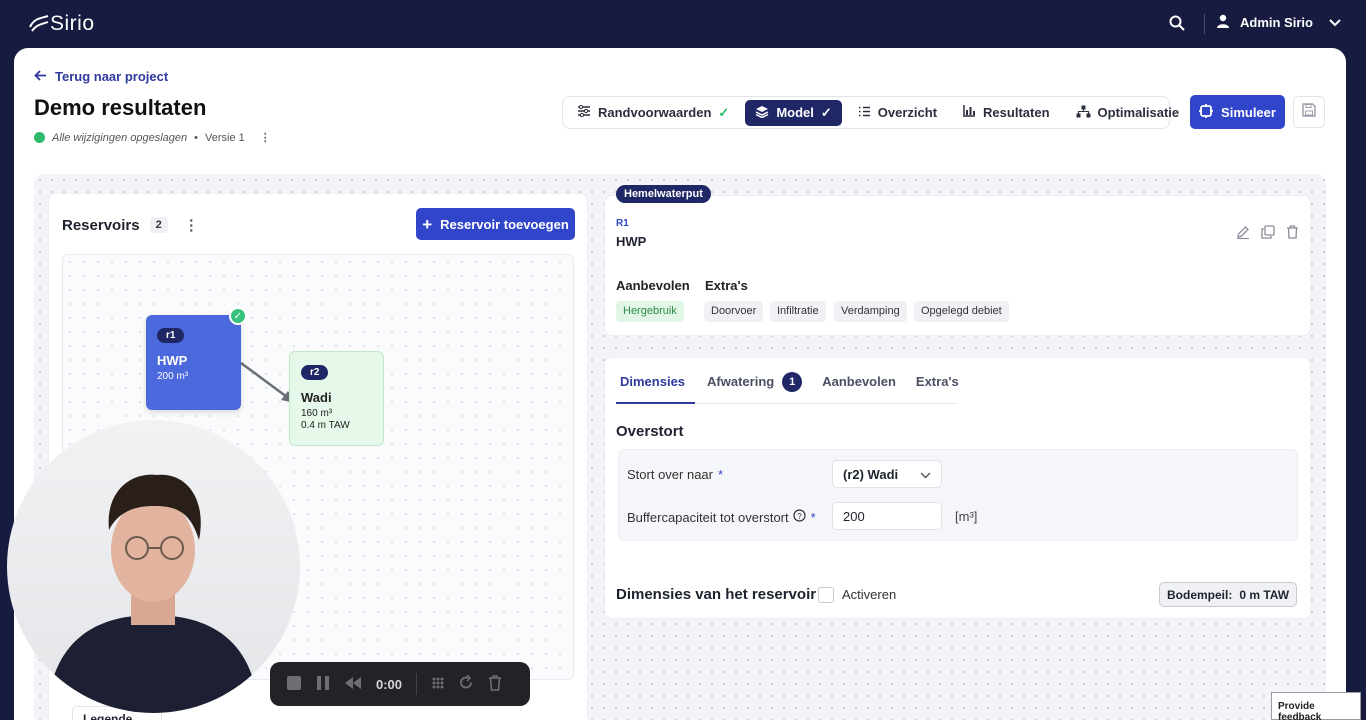 Image resolution: width=1366 pixels, height=720 pixels. What do you see at coordinates (323, 684) in the screenshot?
I see `pause-icon` at bounding box center [323, 684].